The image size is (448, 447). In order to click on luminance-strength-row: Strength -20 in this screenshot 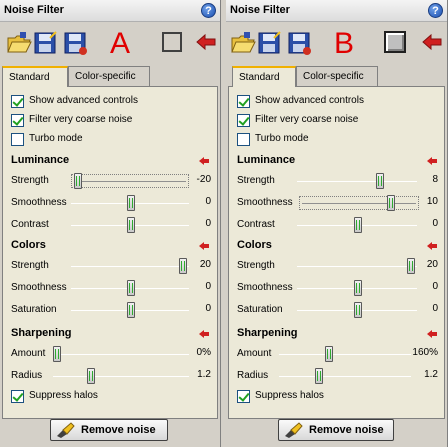, I will do `click(111, 181)`.